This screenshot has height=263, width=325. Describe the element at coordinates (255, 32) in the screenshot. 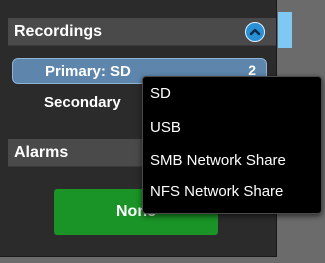

I see `chevron-up-icon` at that location.